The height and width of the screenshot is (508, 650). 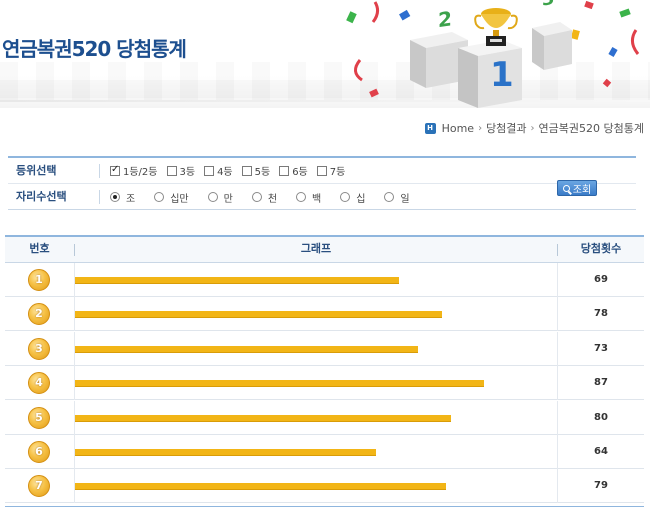 I want to click on search-button: 조회, so click(x=577, y=188).